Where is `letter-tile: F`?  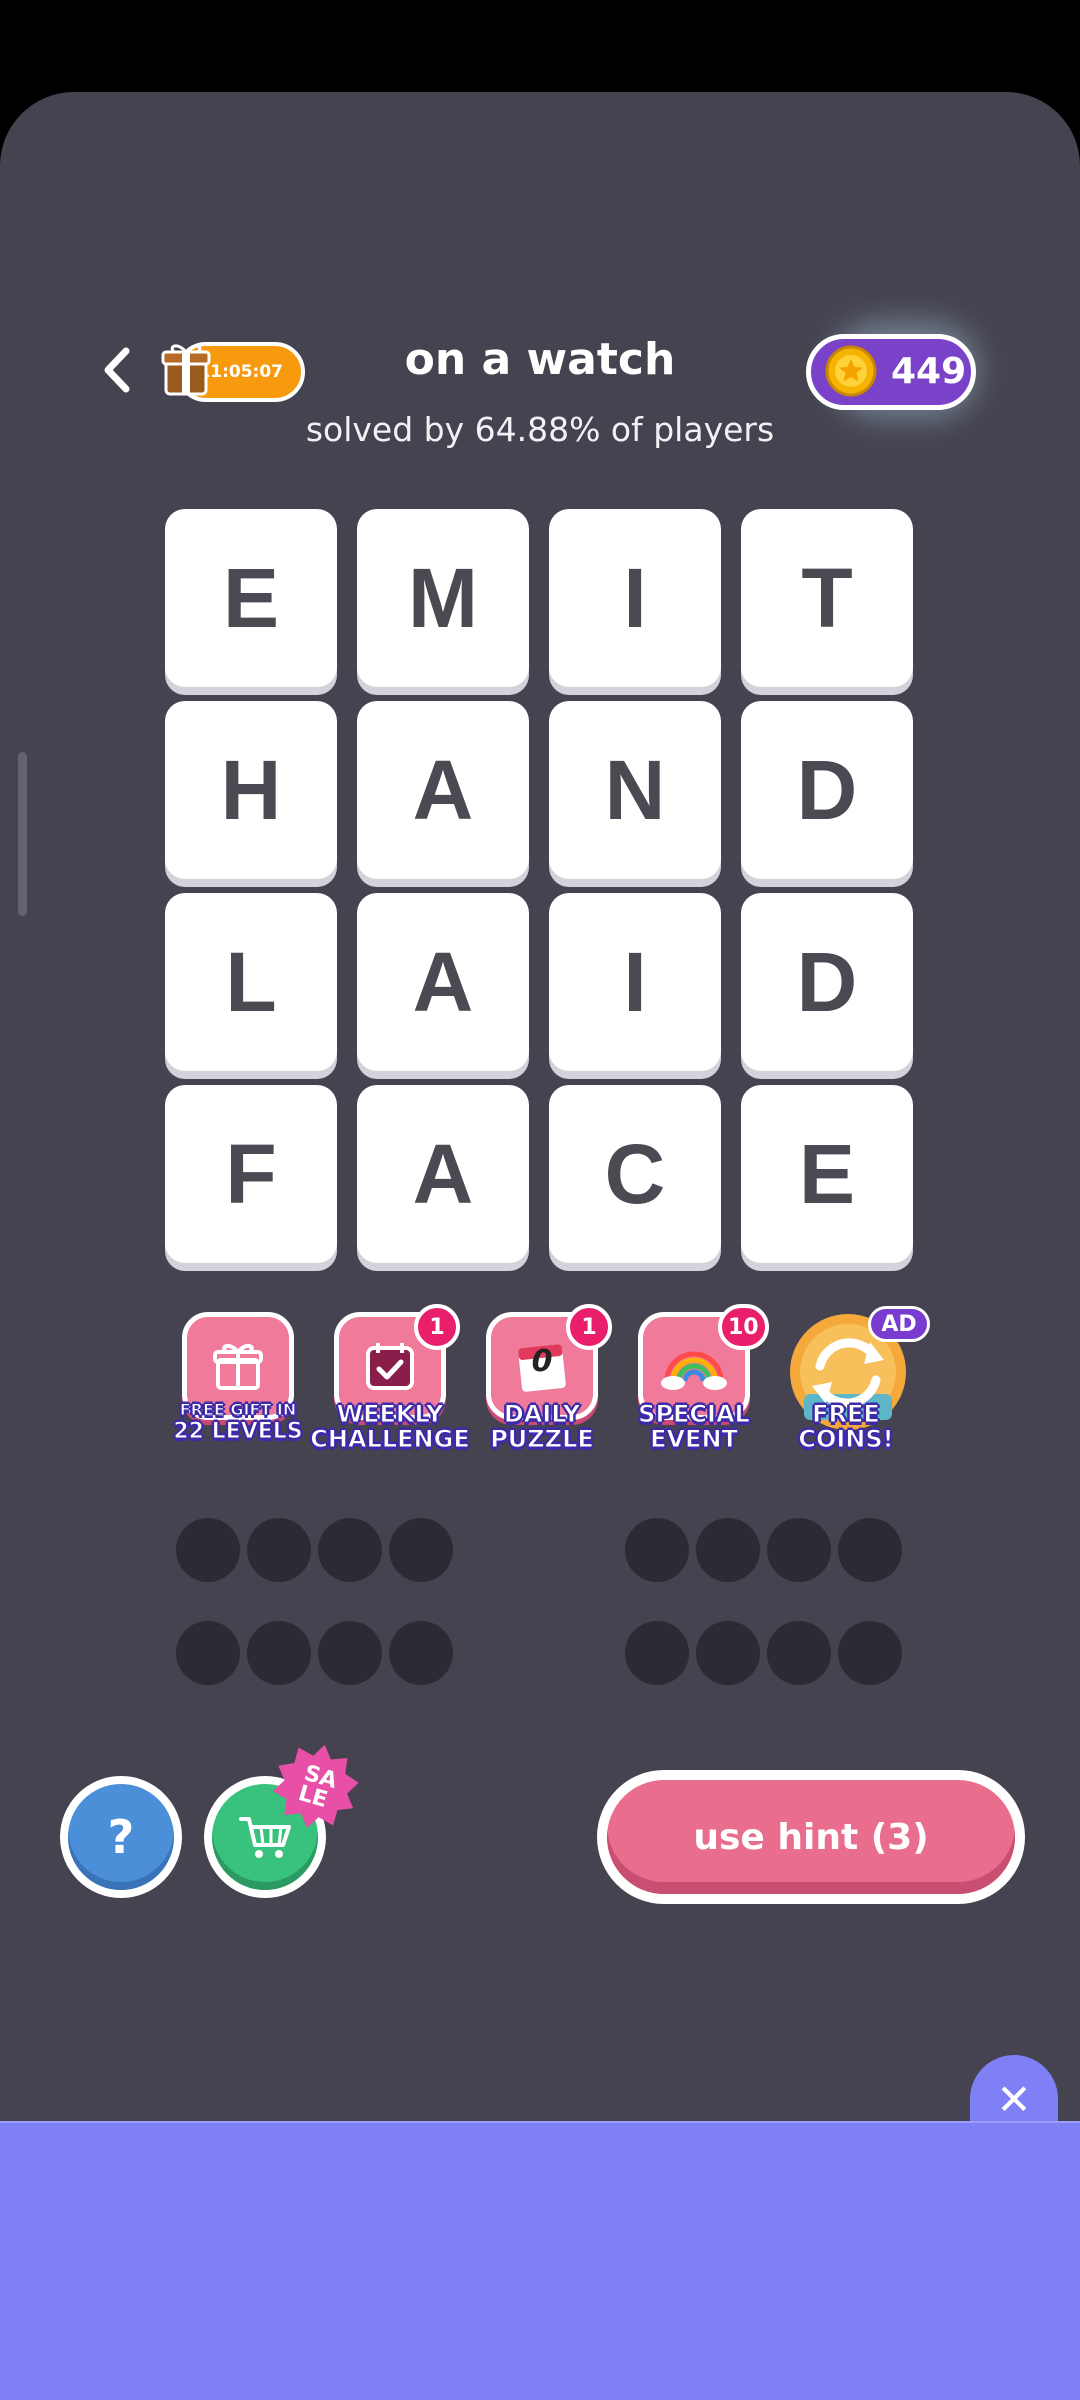
letter-tile: F is located at coordinates (251, 1174).